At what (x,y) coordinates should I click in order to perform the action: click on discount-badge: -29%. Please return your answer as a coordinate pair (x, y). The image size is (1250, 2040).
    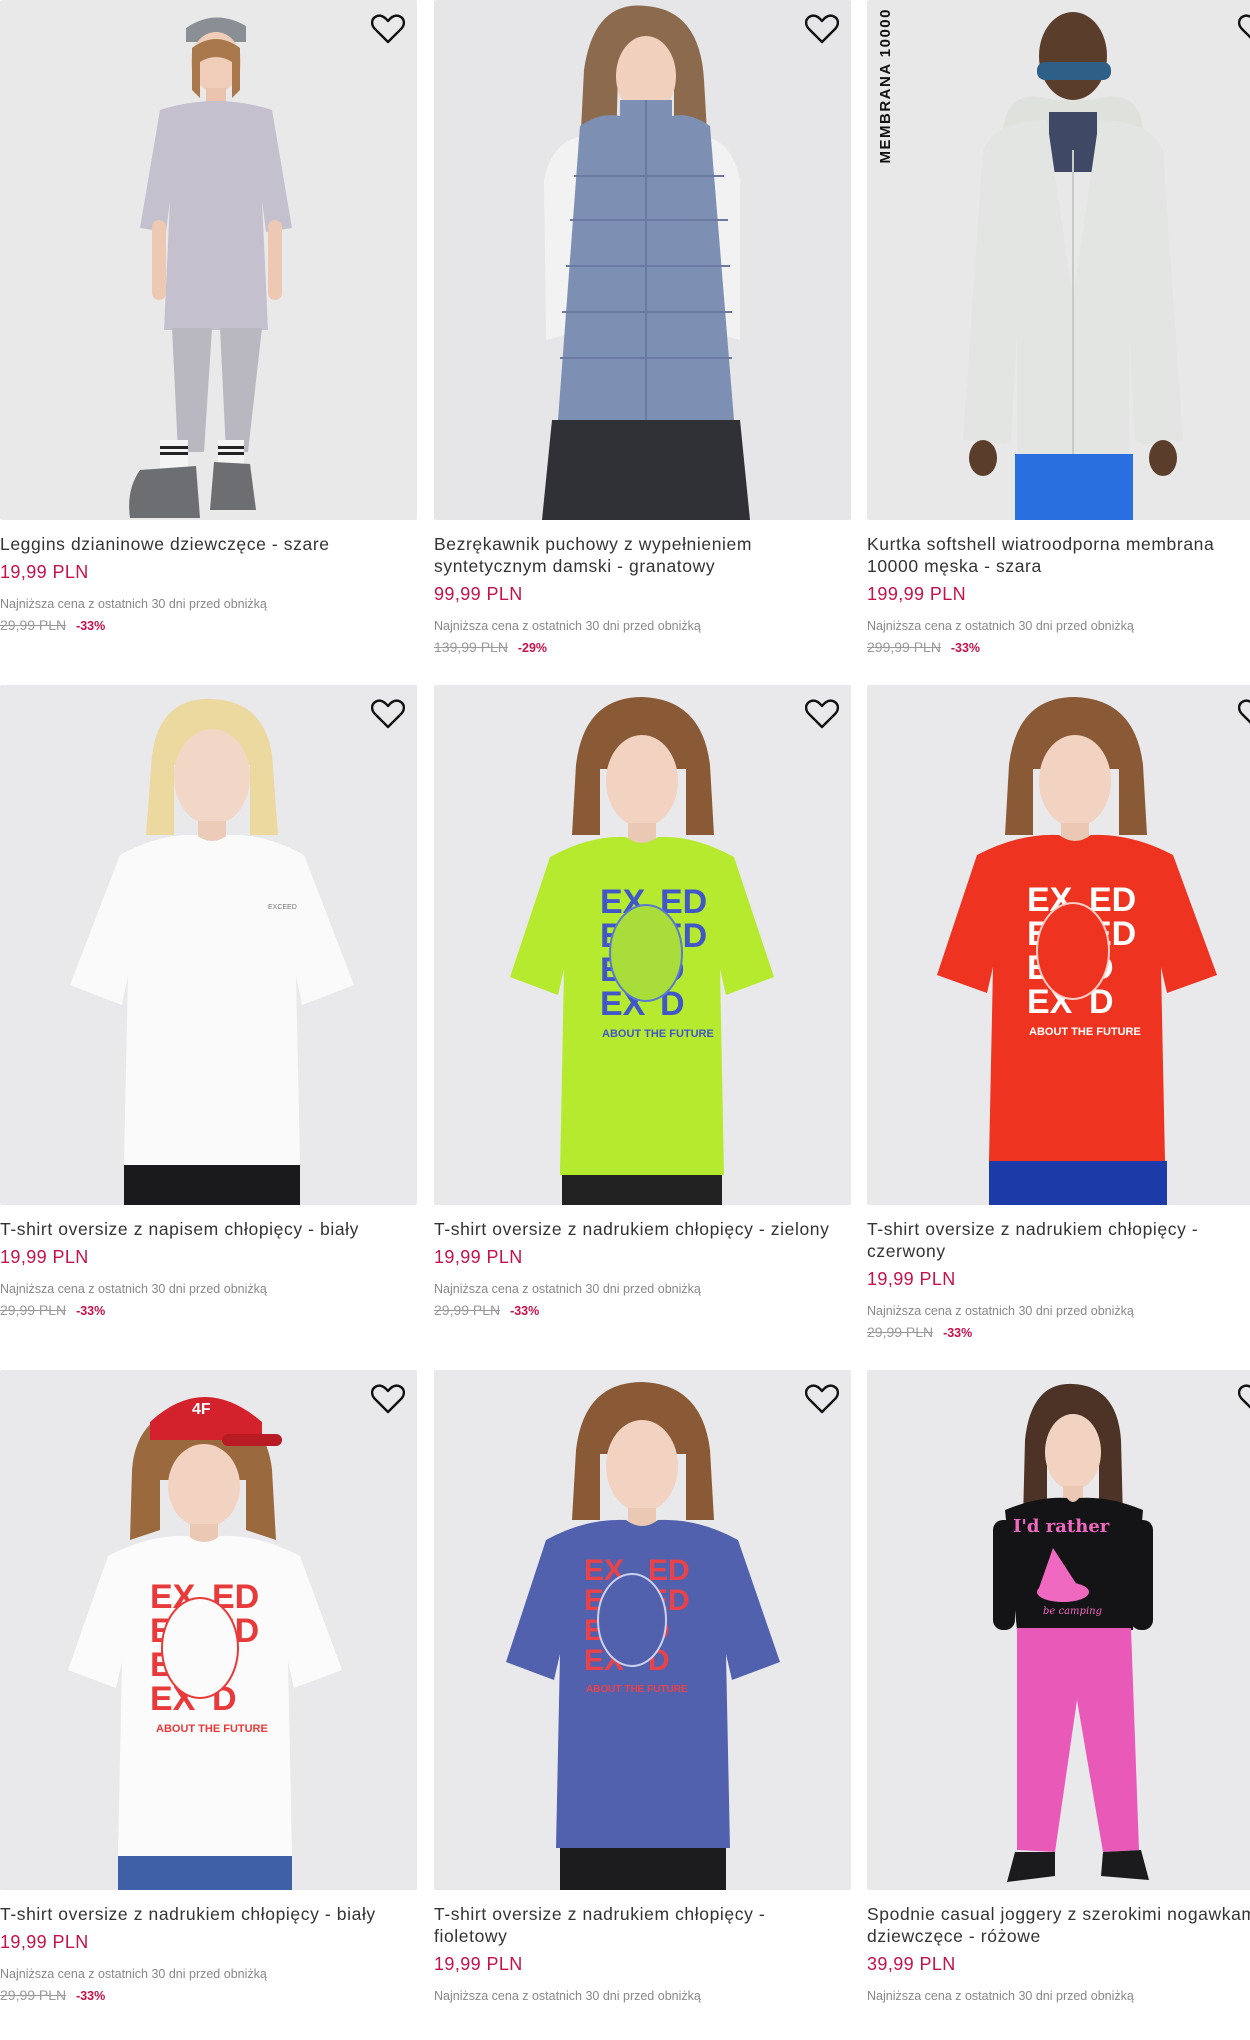
    Looking at the image, I should click on (532, 648).